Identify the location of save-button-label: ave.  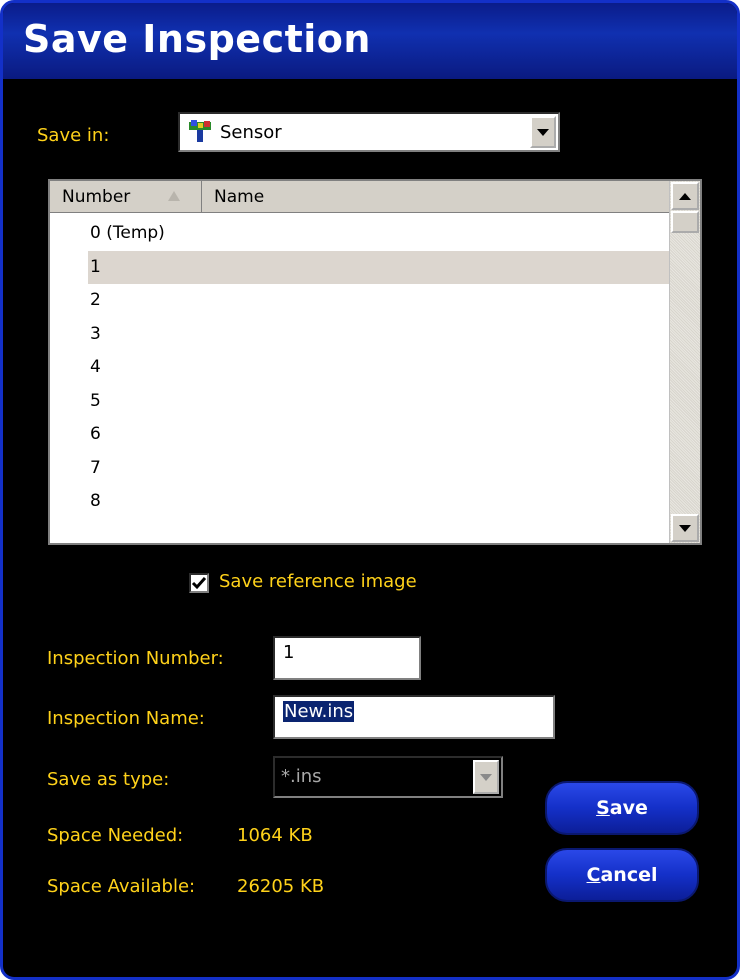
(628, 808).